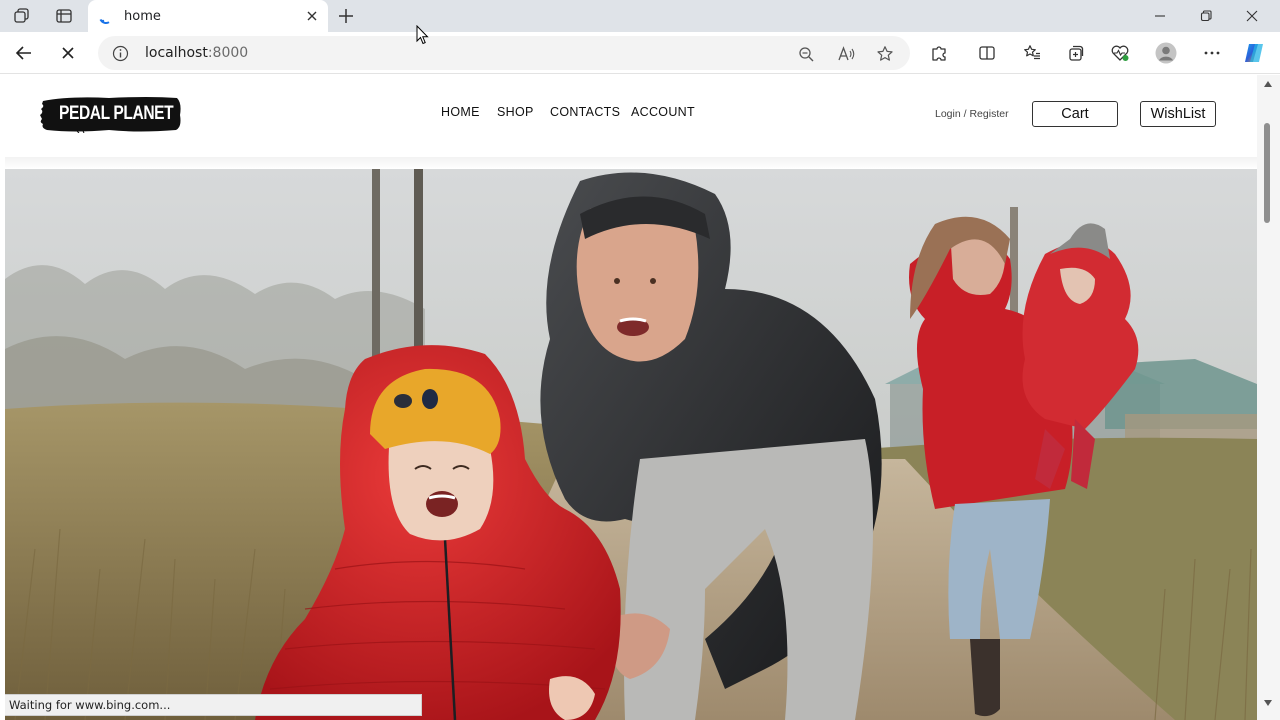  I want to click on nav-account: ACCOUNT, so click(663, 112).